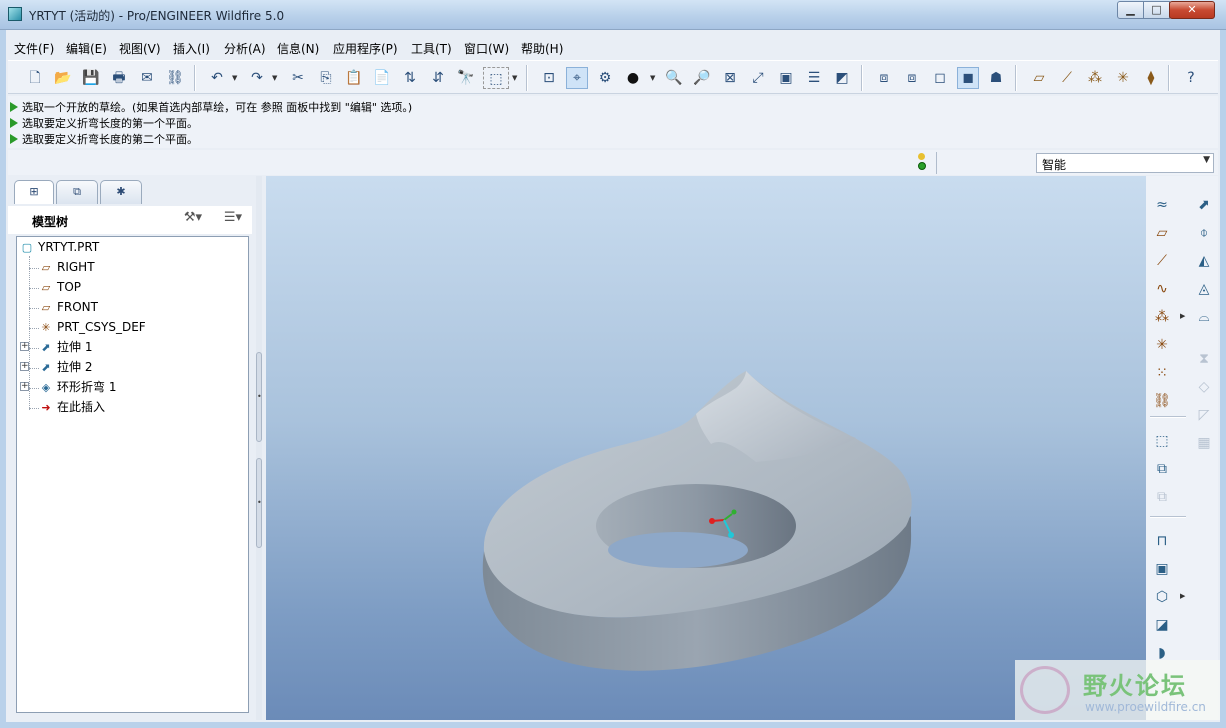 This screenshot has height=728, width=1226. What do you see at coordinates (1162, 625) in the screenshot?
I see `round-tool-icon: ◪` at bounding box center [1162, 625].